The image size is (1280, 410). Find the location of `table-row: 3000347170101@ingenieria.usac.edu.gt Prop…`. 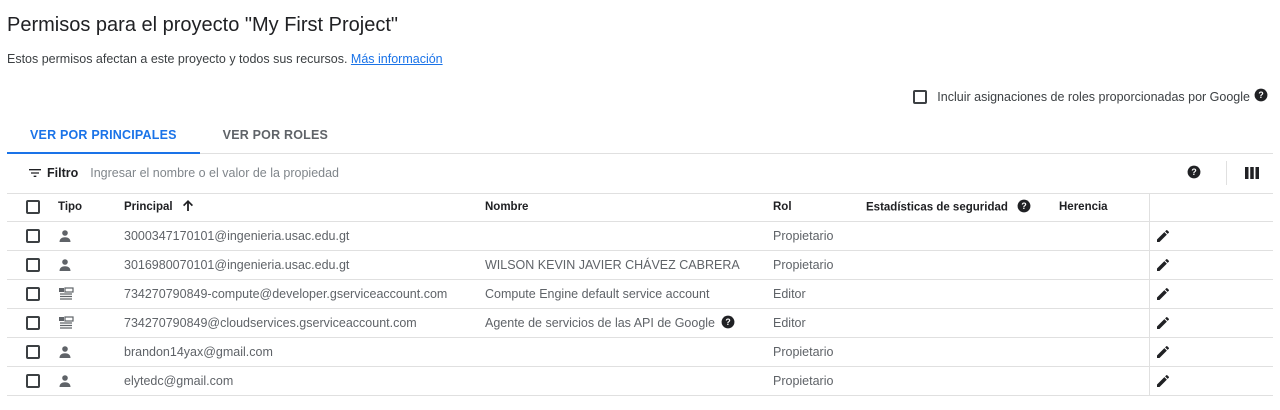

table-row: 3000347170101@ingenieria.usac.edu.gt Prop… is located at coordinates (640, 236).